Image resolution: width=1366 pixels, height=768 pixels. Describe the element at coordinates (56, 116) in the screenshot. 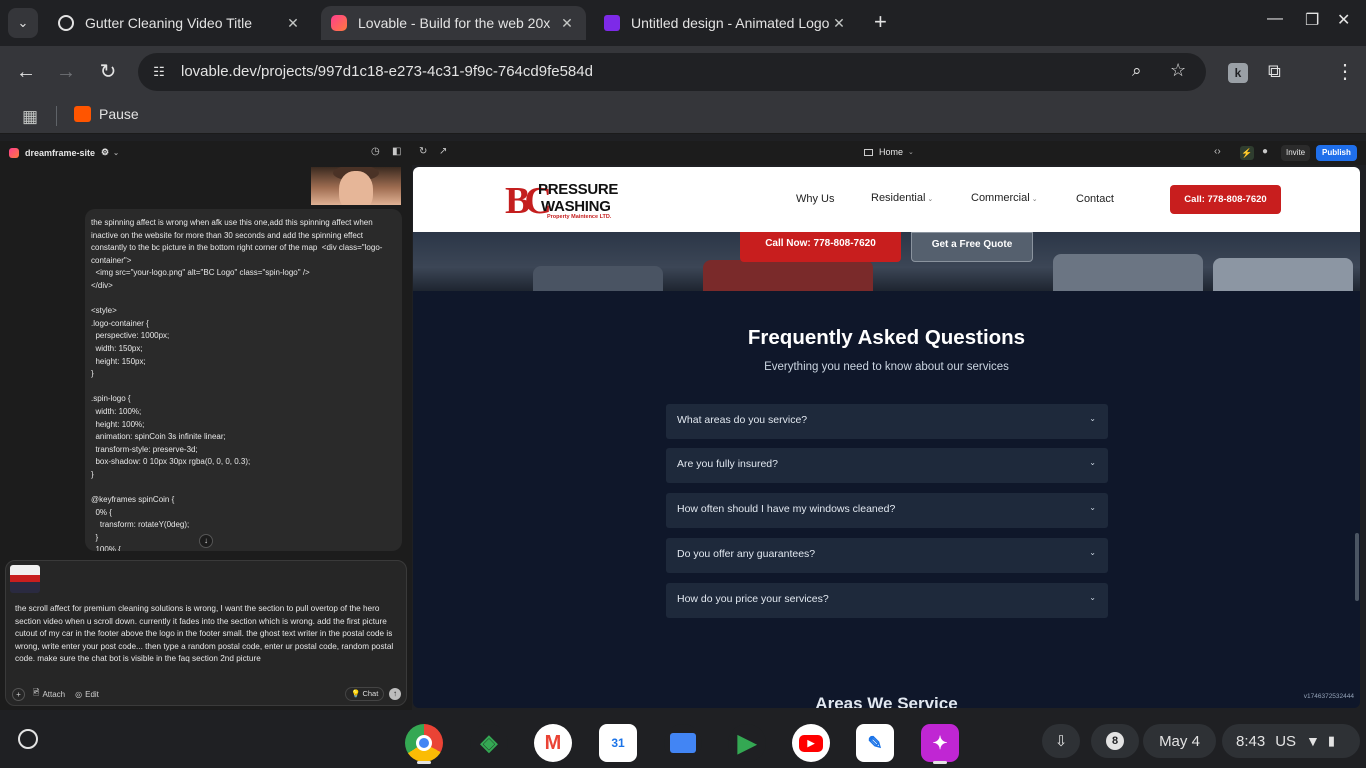

I see `bookmarks-divider` at that location.